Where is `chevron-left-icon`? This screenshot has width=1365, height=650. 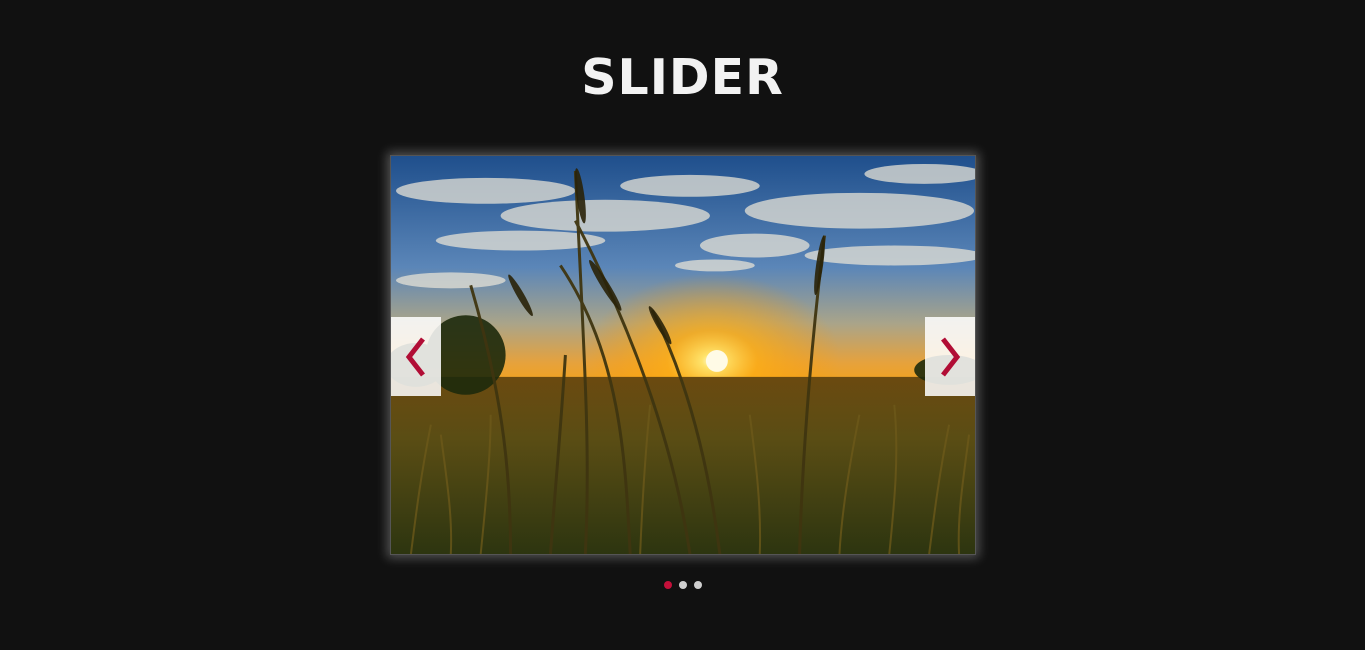
chevron-left-icon is located at coordinates (416, 357).